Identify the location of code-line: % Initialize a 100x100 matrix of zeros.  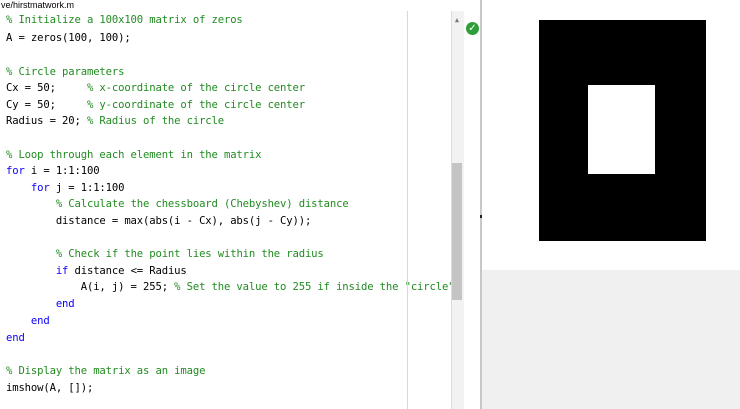
(124, 20).